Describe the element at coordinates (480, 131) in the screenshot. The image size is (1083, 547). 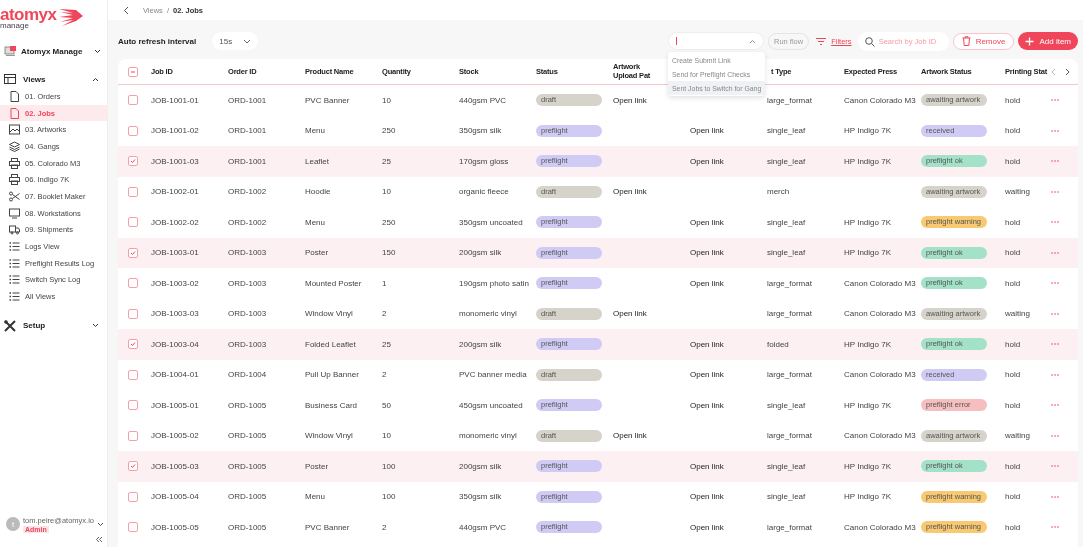
I see `table-cell: 350gsm silk` at that location.